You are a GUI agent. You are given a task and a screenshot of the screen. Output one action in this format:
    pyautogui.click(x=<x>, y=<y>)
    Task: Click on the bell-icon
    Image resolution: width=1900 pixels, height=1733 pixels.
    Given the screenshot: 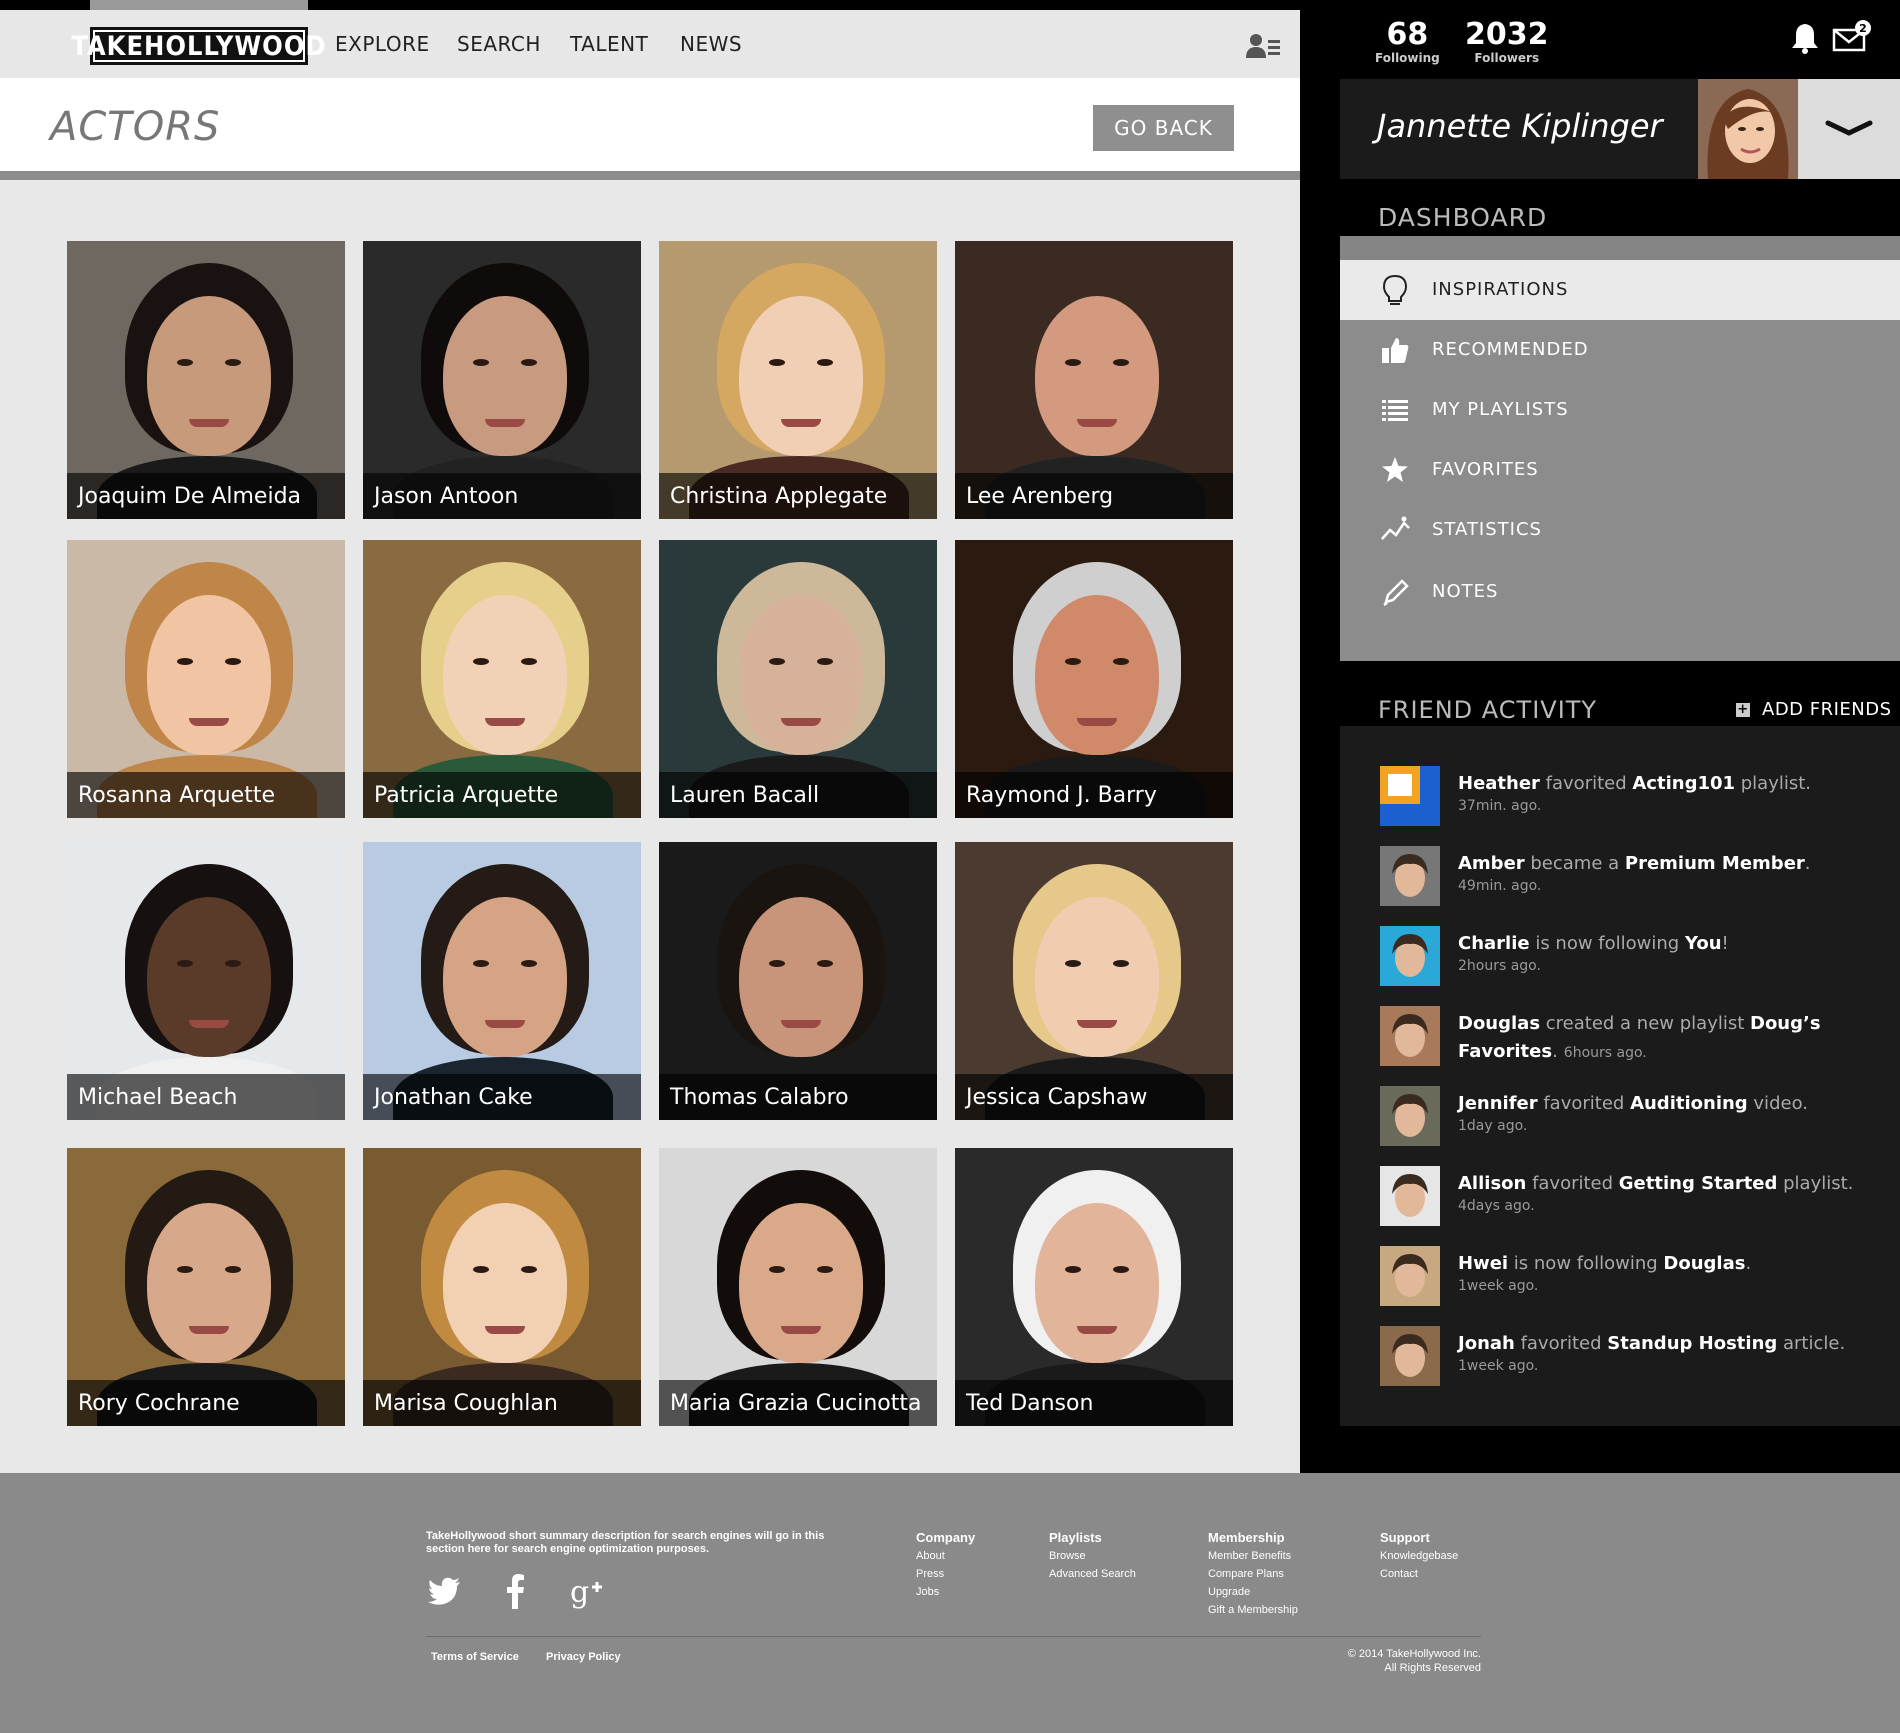 What is the action you would take?
    pyautogui.click(x=1805, y=38)
    